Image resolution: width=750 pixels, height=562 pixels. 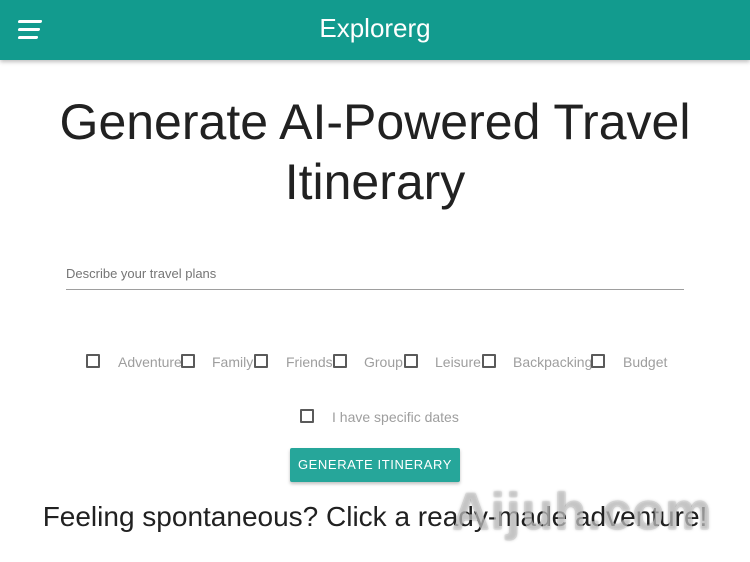 I want to click on checkbox-leisure, so click(x=411, y=361).